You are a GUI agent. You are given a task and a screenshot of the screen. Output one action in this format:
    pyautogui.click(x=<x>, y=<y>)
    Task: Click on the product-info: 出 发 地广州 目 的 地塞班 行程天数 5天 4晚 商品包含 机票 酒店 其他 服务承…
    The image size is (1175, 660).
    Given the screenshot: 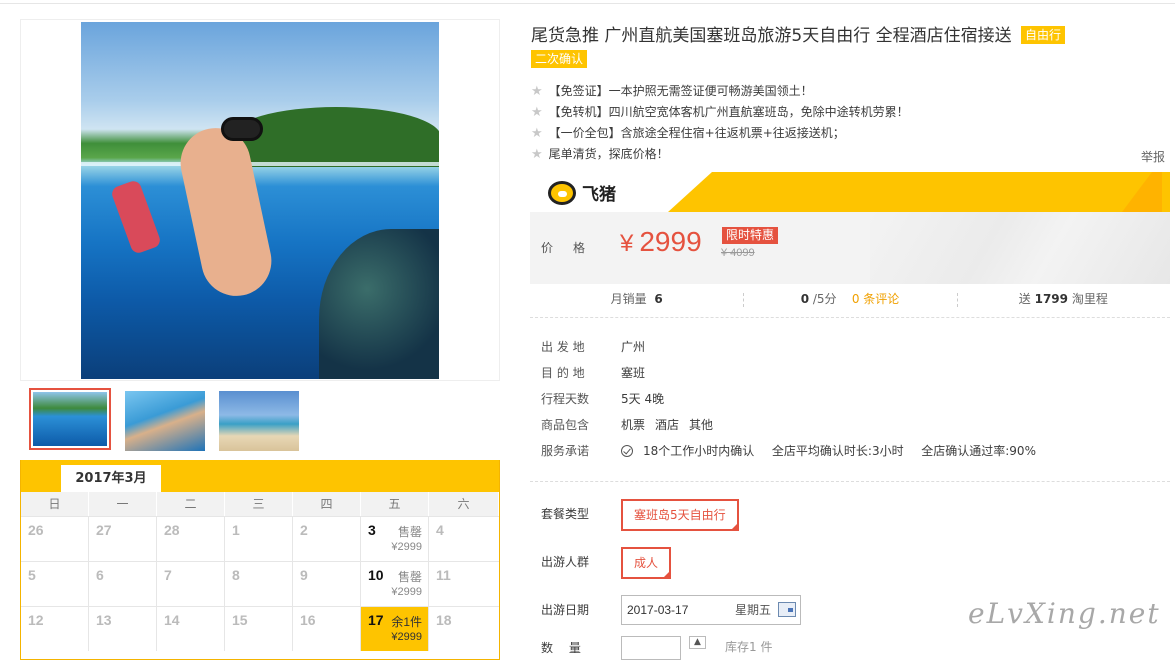 What is the action you would take?
    pyautogui.click(x=793, y=399)
    